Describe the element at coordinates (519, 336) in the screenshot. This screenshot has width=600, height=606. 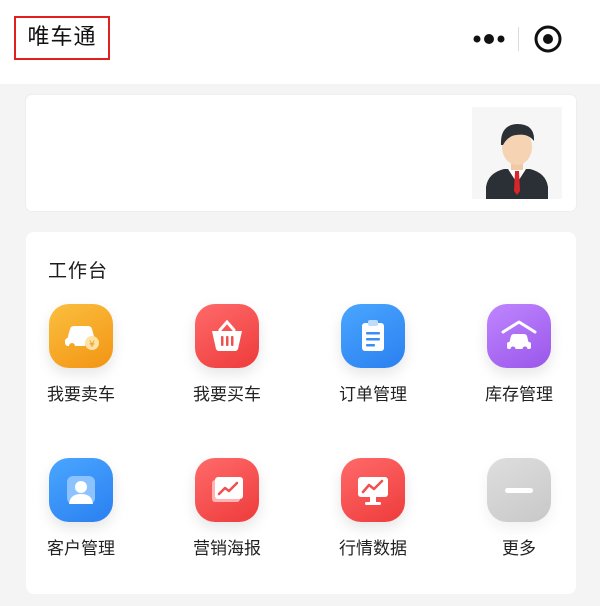
I see `garage-car-icon` at that location.